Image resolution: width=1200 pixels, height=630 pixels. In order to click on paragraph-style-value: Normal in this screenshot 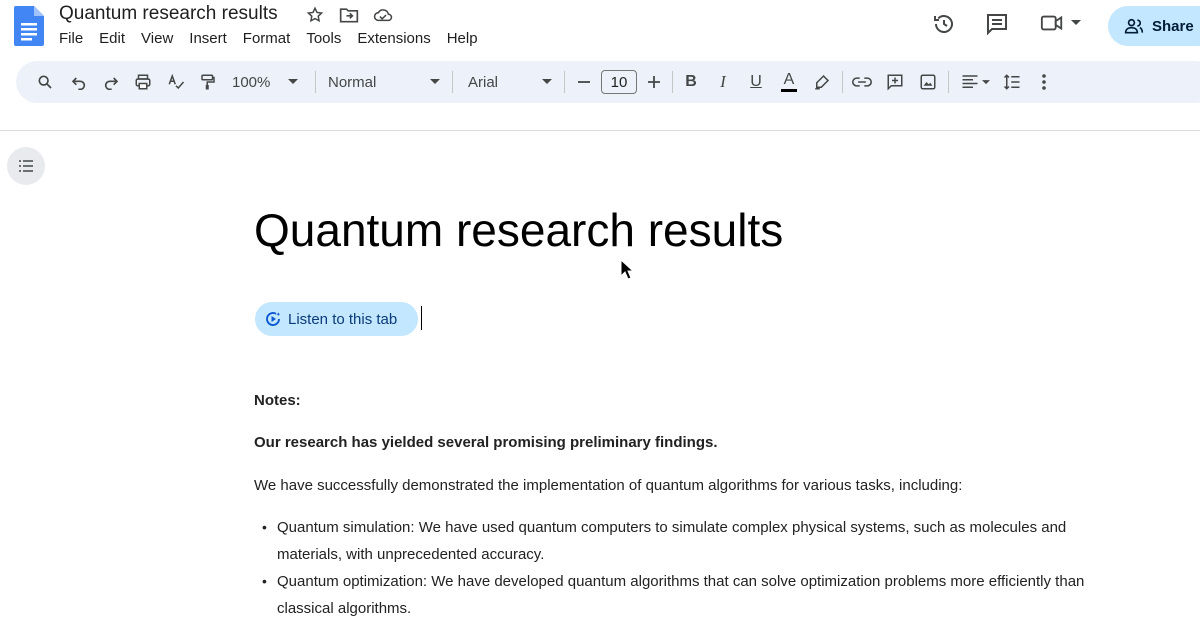, I will do `click(352, 82)`.